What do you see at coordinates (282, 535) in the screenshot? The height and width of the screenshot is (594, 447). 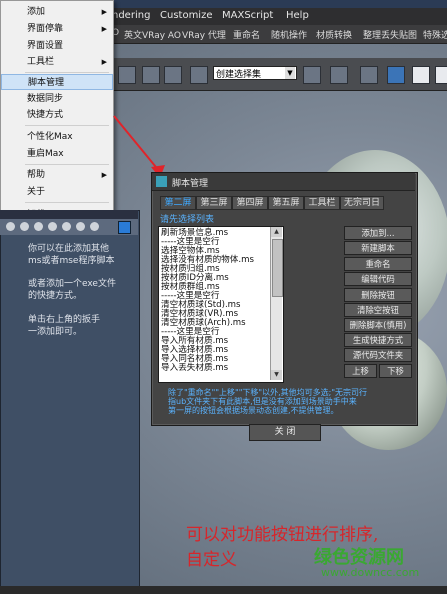 I see `annotation-text: 可以对功能按钮进行排序,` at bounding box center [282, 535].